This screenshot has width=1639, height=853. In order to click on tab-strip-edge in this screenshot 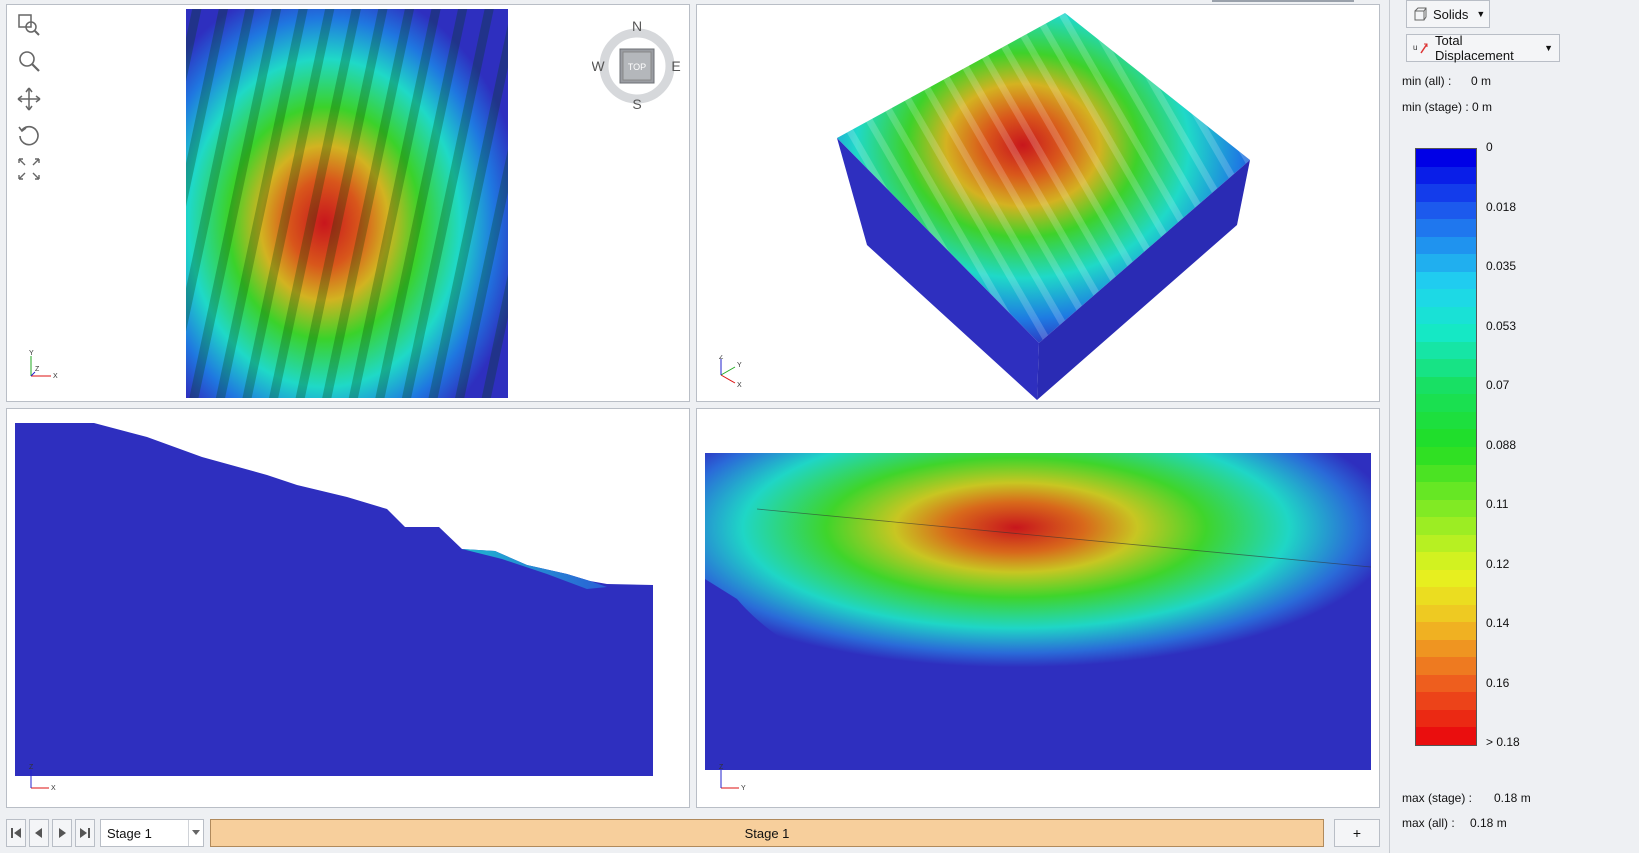, I will do `click(1283, 1)`.